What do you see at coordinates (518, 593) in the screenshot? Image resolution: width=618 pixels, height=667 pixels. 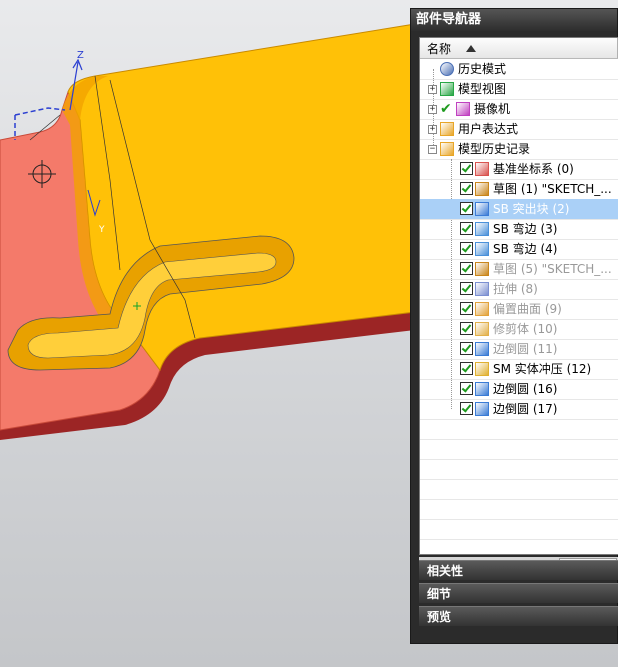 I see `section-details: 细节` at bounding box center [518, 593].